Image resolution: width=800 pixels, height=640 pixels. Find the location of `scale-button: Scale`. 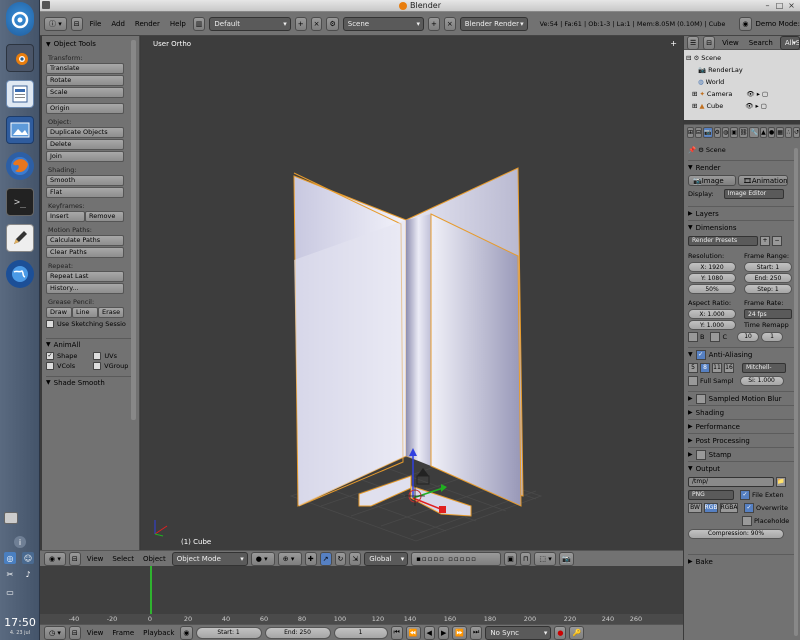

scale-button: Scale is located at coordinates (85, 92).